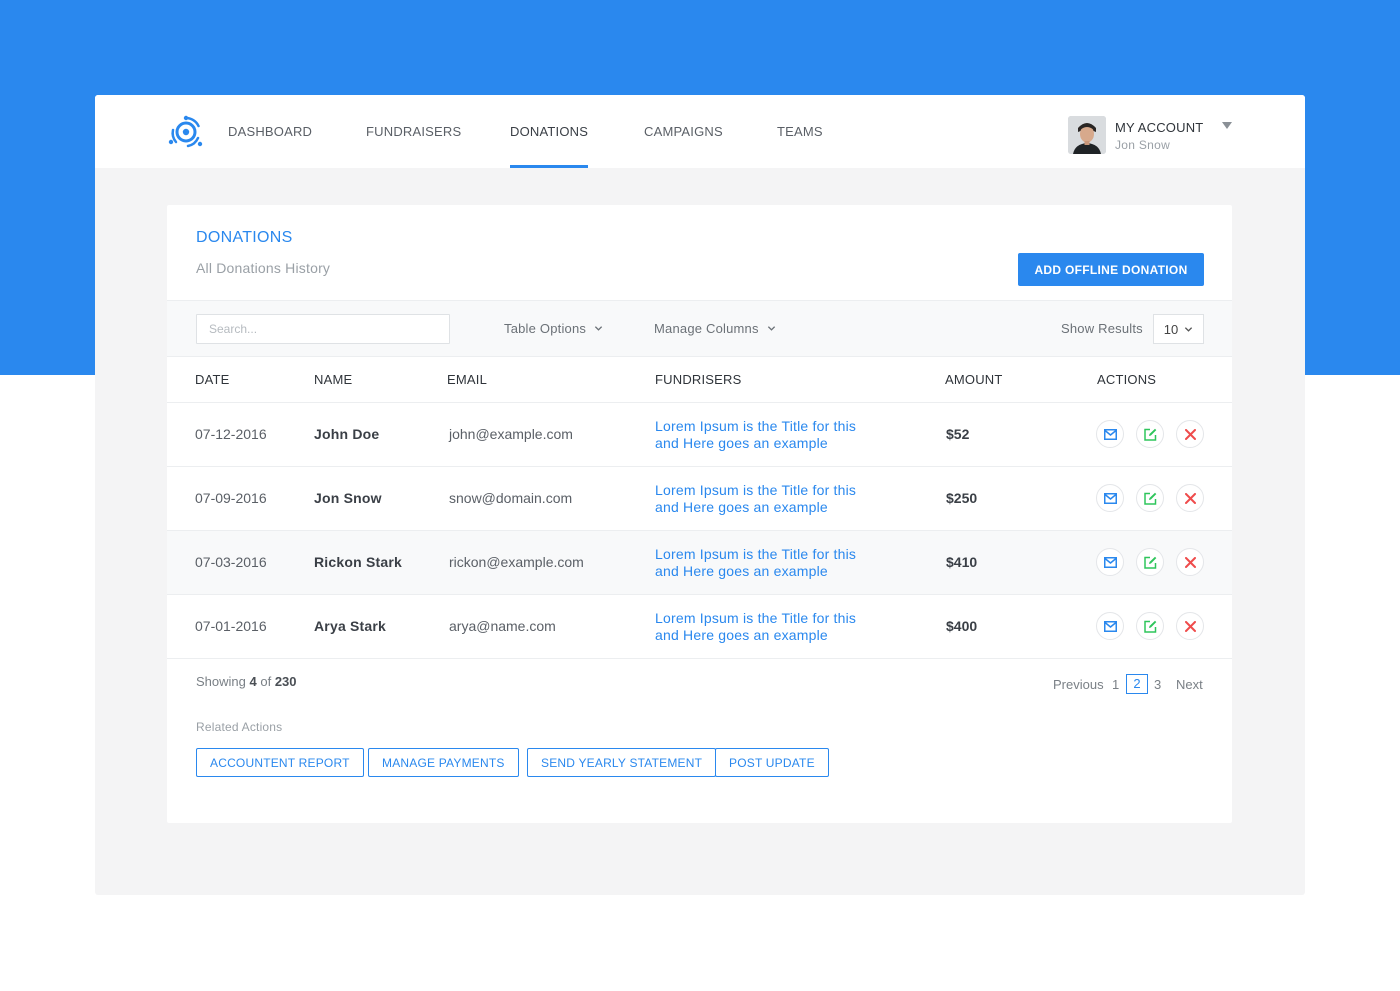 This screenshot has height=991, width=1400. What do you see at coordinates (1227, 125) in the screenshot?
I see `account-dropdown-caret-icon` at bounding box center [1227, 125].